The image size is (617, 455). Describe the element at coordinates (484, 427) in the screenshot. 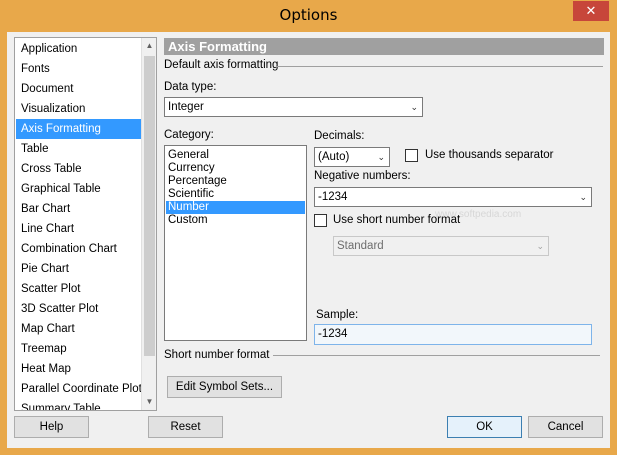

I see `ok-button: OK` at that location.